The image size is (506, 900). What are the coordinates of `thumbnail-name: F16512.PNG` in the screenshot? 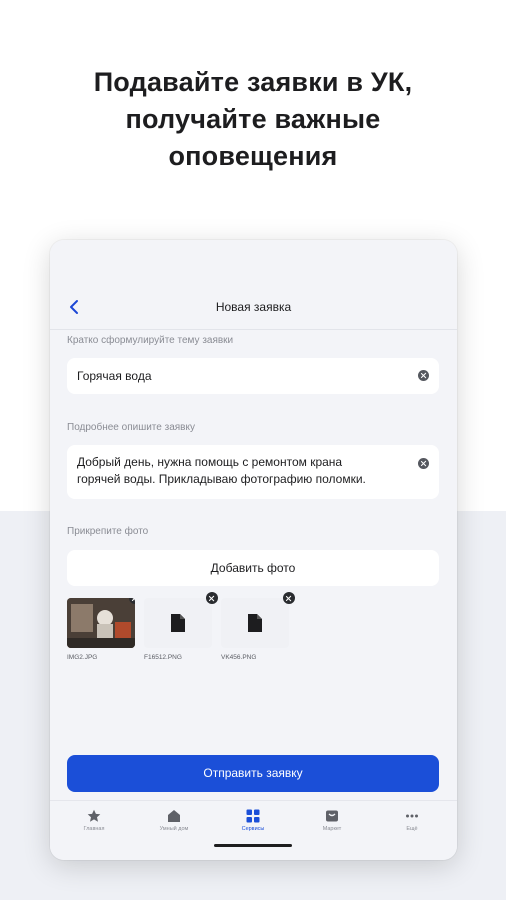 It's located at (163, 657).